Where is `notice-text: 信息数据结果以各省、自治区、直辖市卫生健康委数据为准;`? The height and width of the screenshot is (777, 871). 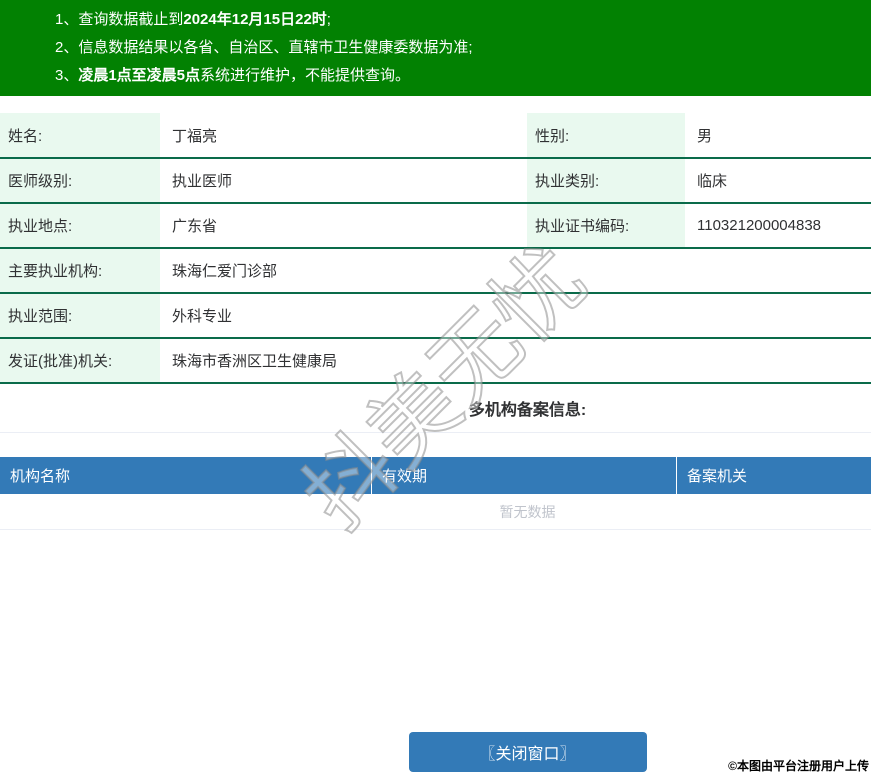
notice-text: 信息数据结果以各省、自治区、直辖市卫生健康委数据为准; is located at coordinates (275, 47).